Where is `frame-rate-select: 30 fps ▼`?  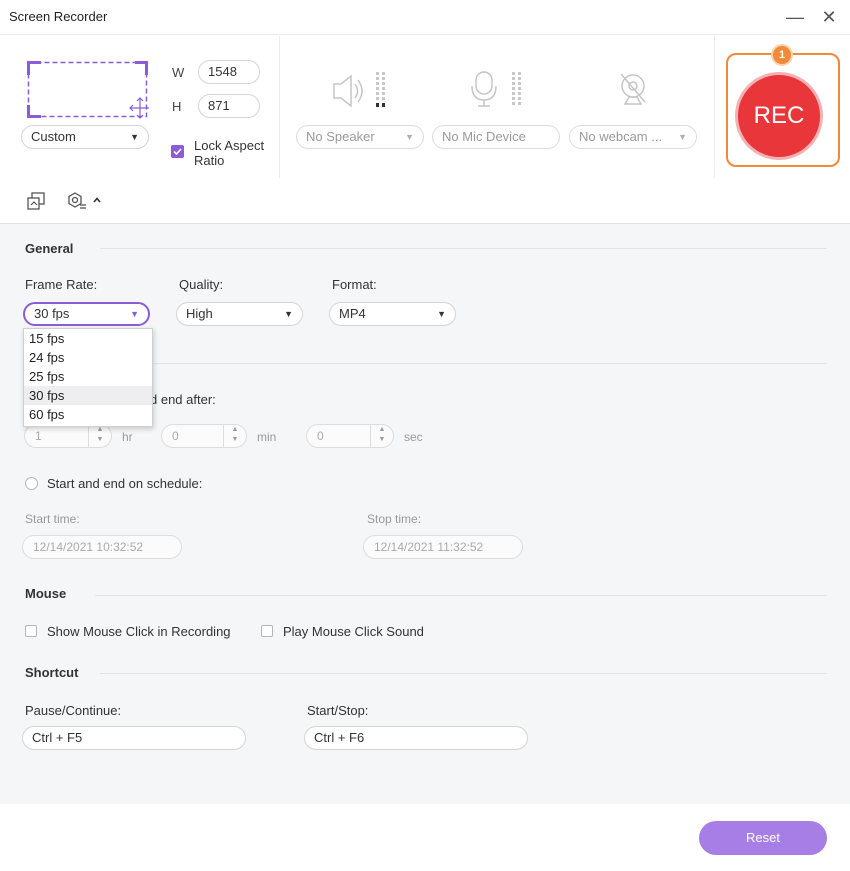 frame-rate-select: 30 fps ▼ is located at coordinates (86, 314).